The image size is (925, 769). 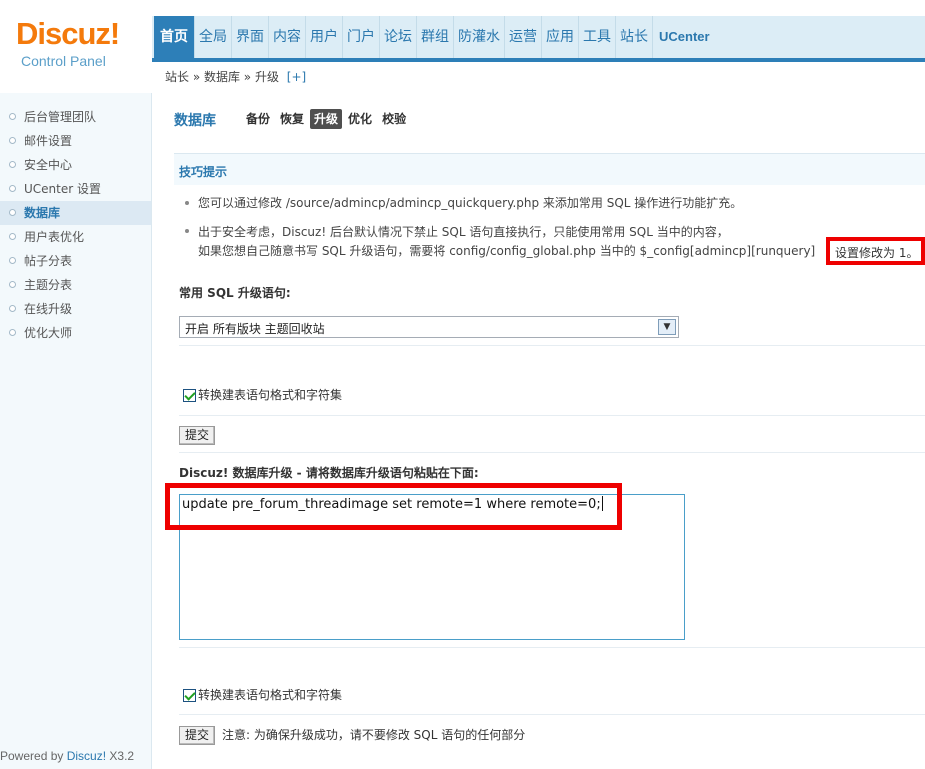 I want to click on tab-optimize: 优化, so click(x=360, y=119).